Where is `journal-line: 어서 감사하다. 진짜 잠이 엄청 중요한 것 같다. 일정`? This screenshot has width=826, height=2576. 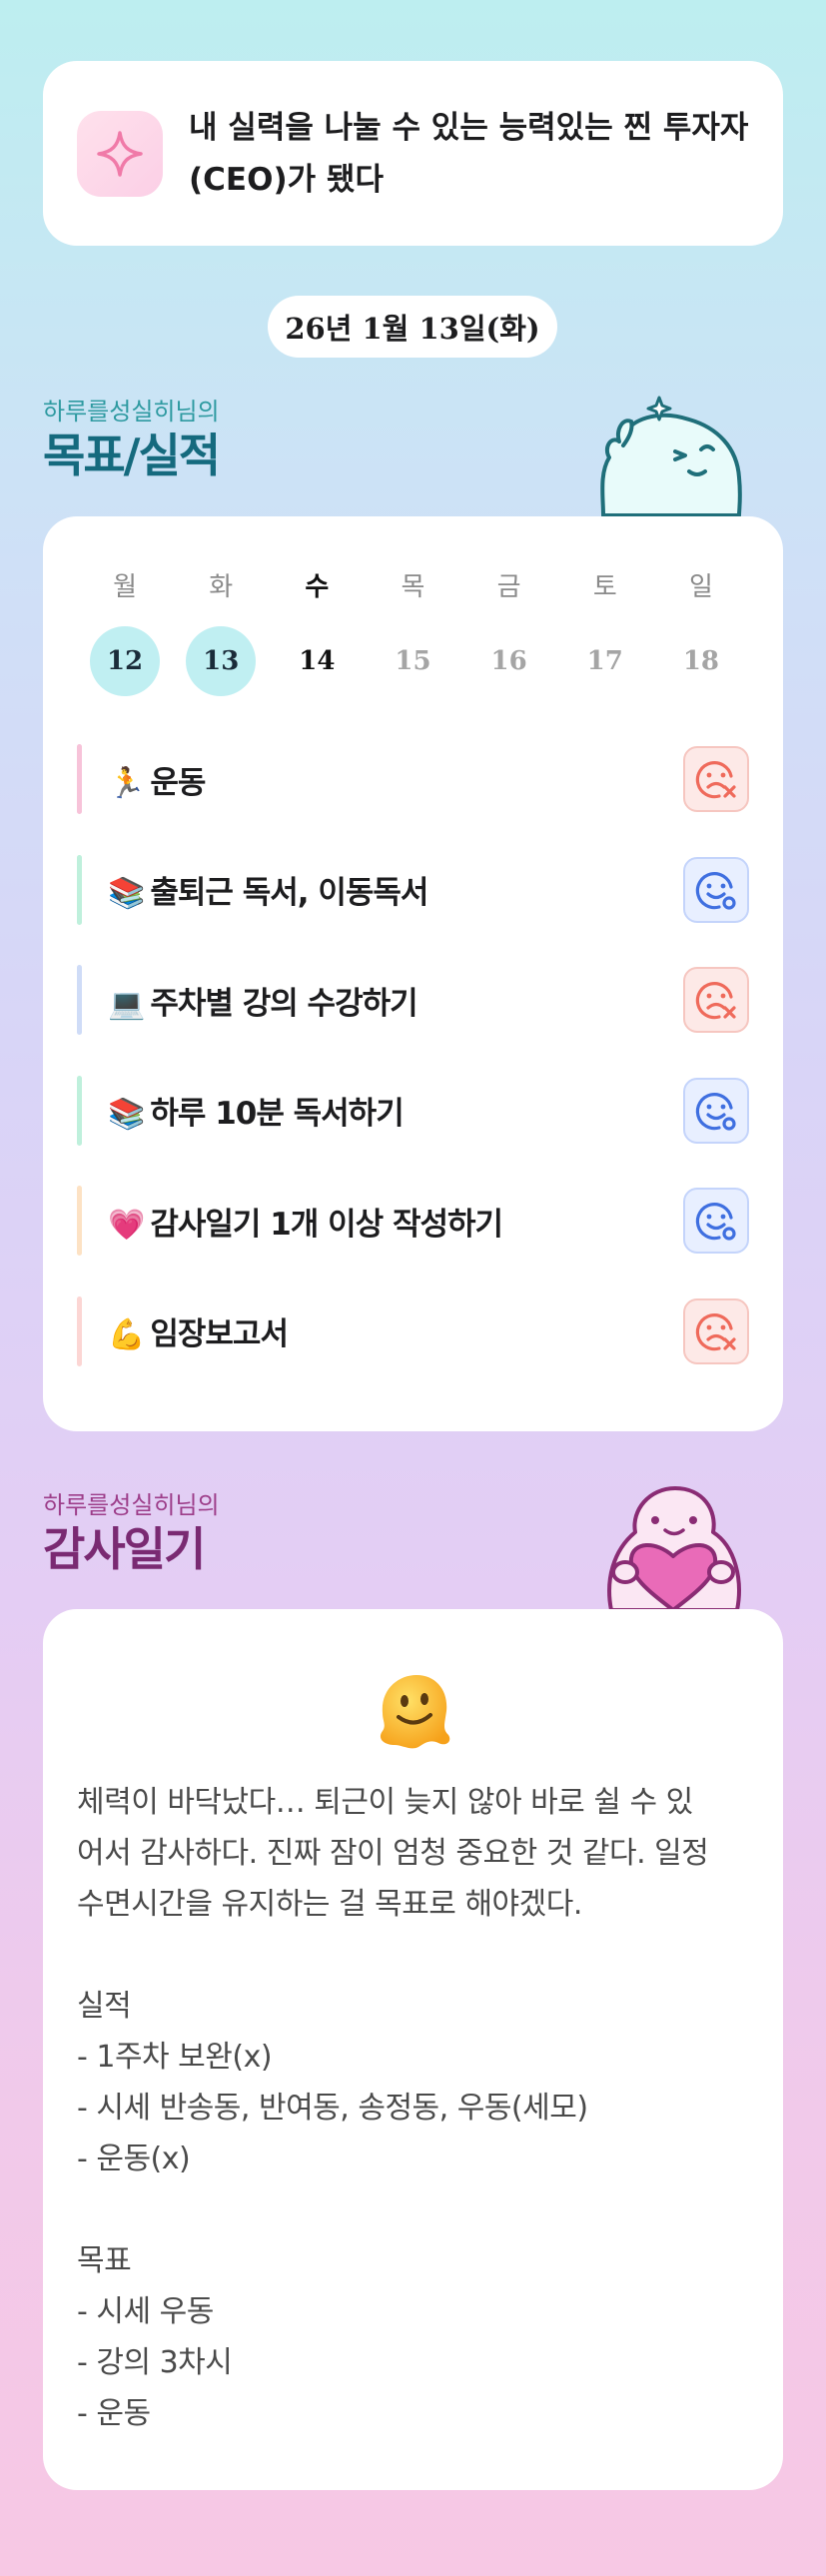 journal-line: 어서 감사하다. 진짜 잠이 엄청 중요한 것 같다. 일정 is located at coordinates (393, 1854).